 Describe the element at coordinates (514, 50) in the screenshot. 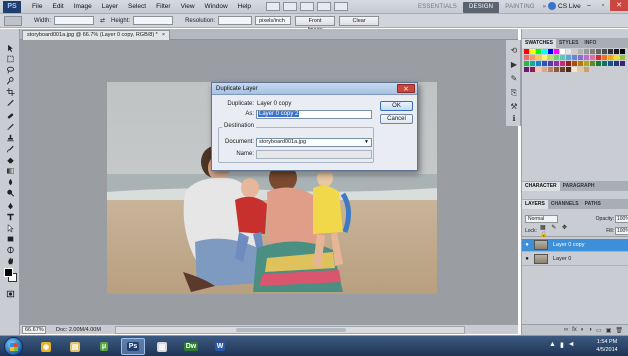

I see `history-panel-icon: ⟲` at that location.